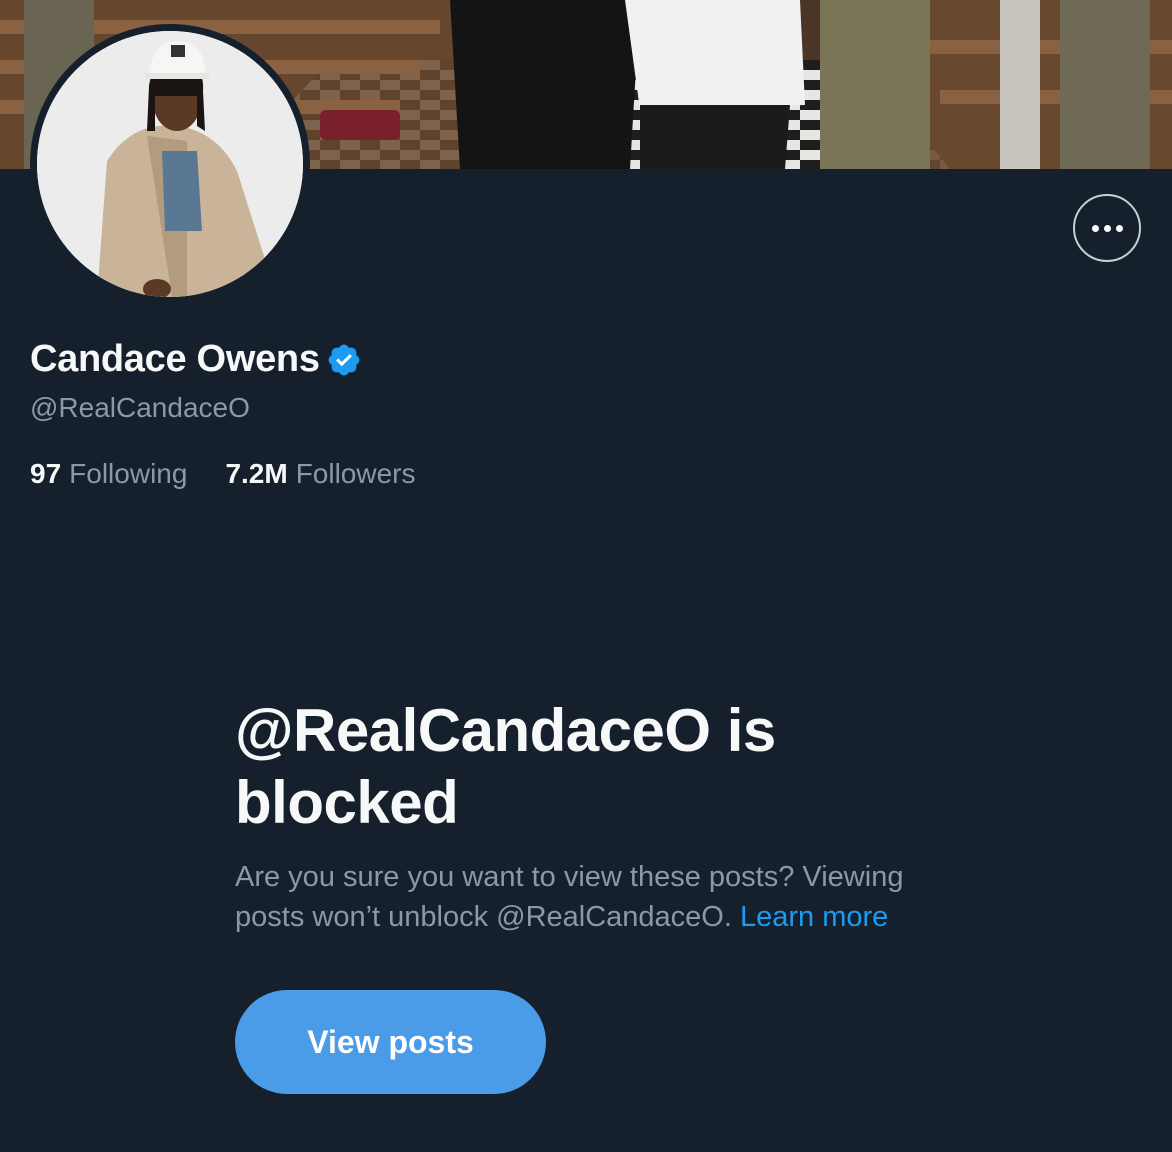 The width and height of the screenshot is (1172, 1152). Describe the element at coordinates (344, 360) in the screenshot. I see `verified-badge-icon` at that location.